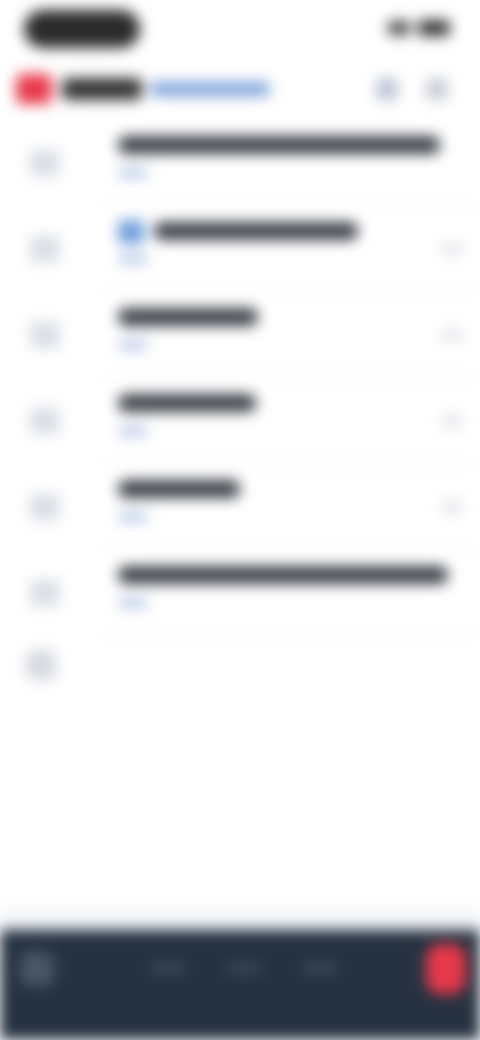 The height and width of the screenshot is (1040, 480). I want to click on menu-icon, so click(37, 969).